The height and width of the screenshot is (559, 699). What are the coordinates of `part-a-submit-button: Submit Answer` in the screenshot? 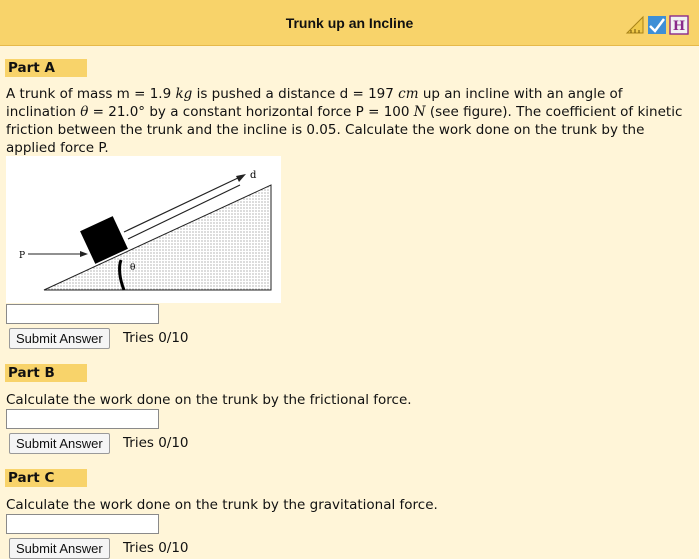 It's located at (59, 338).